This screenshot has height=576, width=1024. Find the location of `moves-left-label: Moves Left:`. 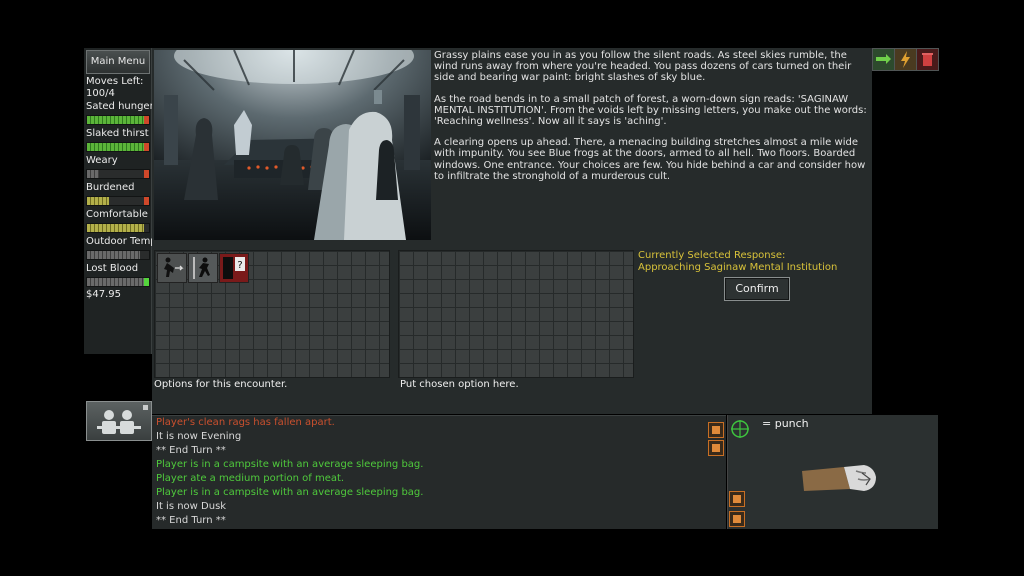

moves-left-label: Moves Left: is located at coordinates (115, 81).